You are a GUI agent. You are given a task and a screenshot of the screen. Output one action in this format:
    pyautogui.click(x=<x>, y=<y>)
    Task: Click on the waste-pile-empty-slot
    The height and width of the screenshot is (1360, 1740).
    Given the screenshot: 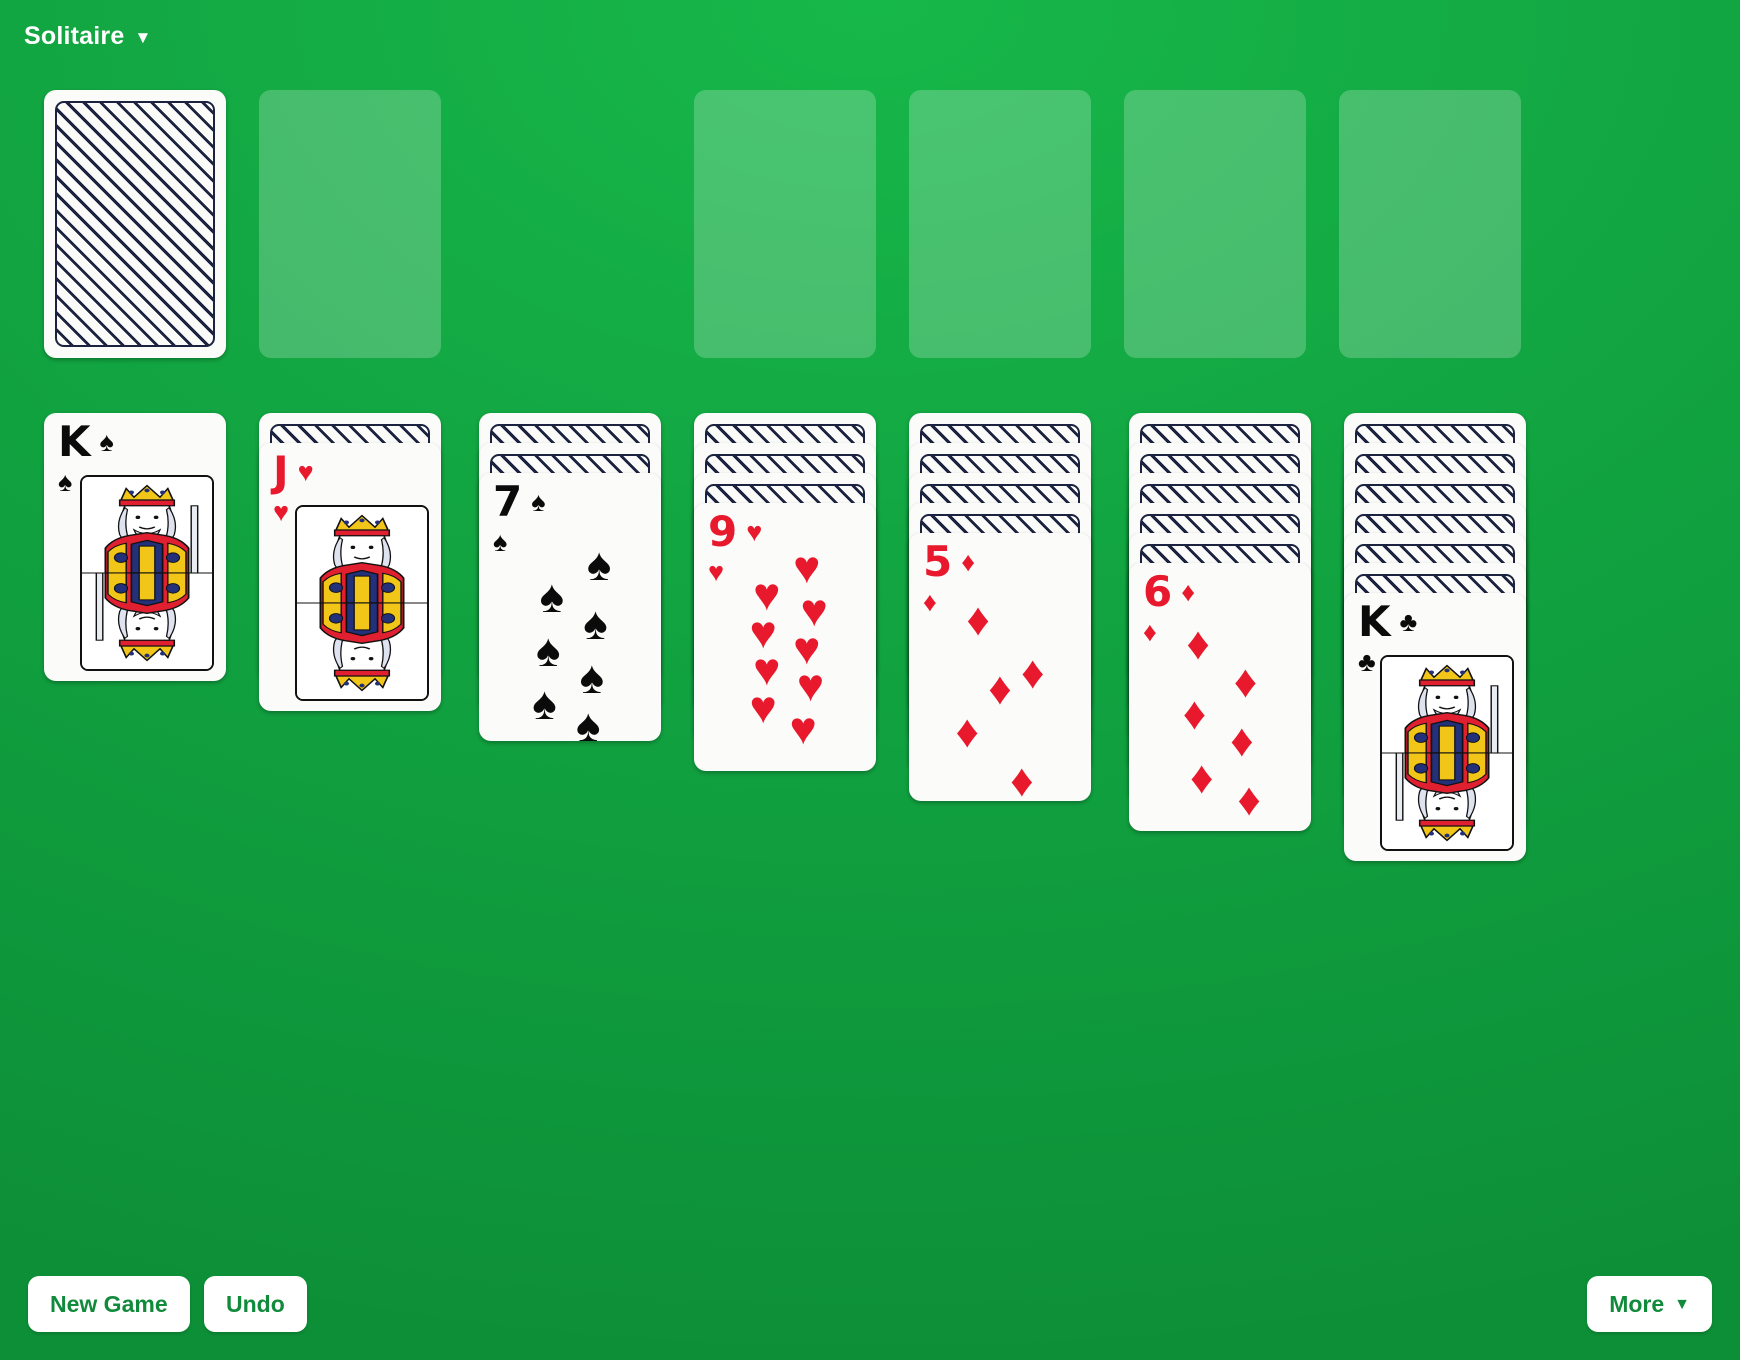 What is the action you would take?
    pyautogui.click(x=350, y=224)
    